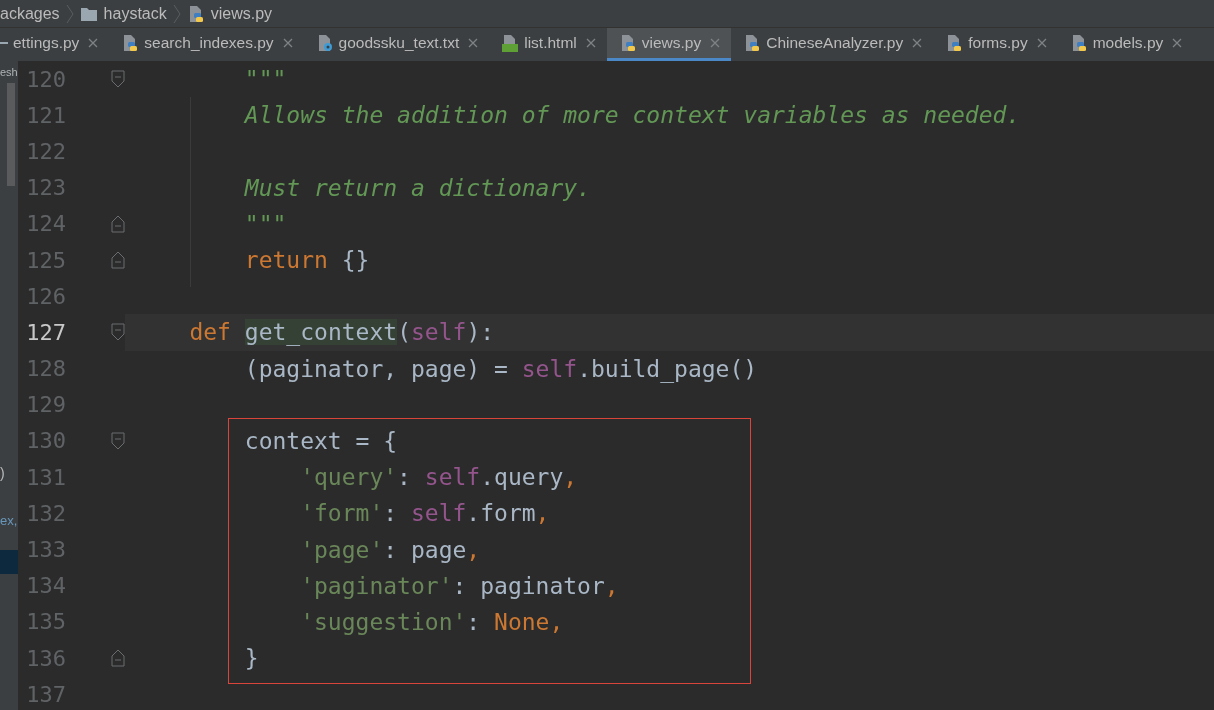 The width and height of the screenshot is (1214, 710). I want to click on tab-label: list.html, so click(550, 43).